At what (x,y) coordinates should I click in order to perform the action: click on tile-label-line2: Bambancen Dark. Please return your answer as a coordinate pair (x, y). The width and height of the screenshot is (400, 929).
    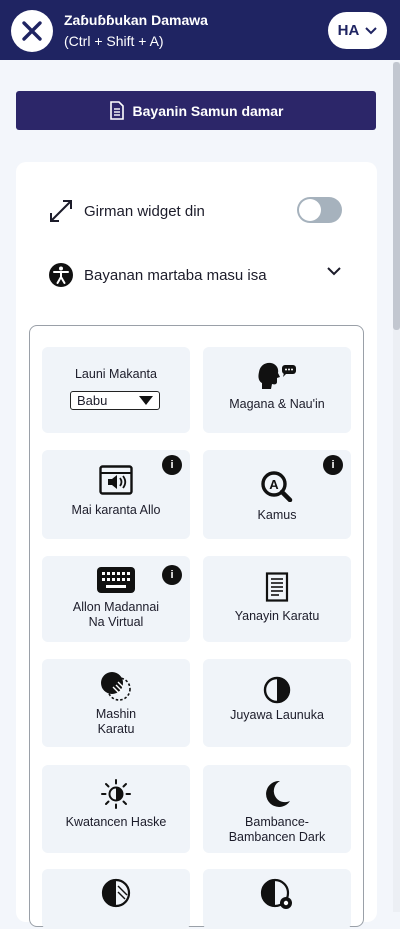
    Looking at the image, I should click on (277, 837).